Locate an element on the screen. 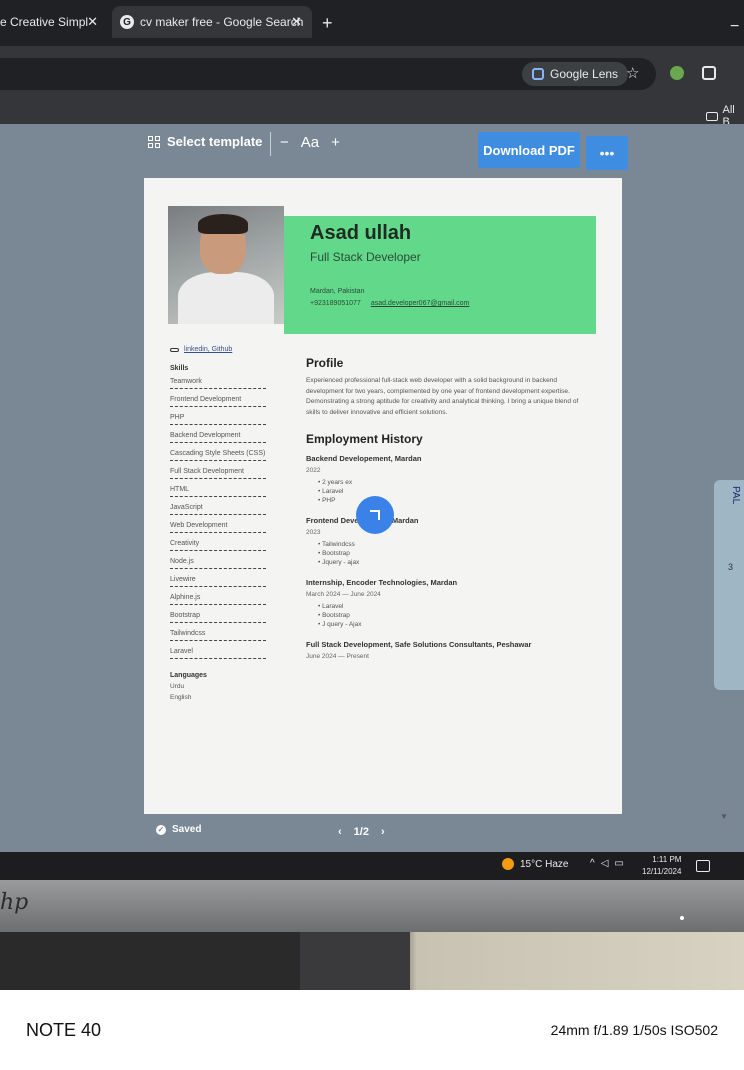 The height and width of the screenshot is (1070, 744). weather-label: 15°C Haze is located at coordinates (544, 864).